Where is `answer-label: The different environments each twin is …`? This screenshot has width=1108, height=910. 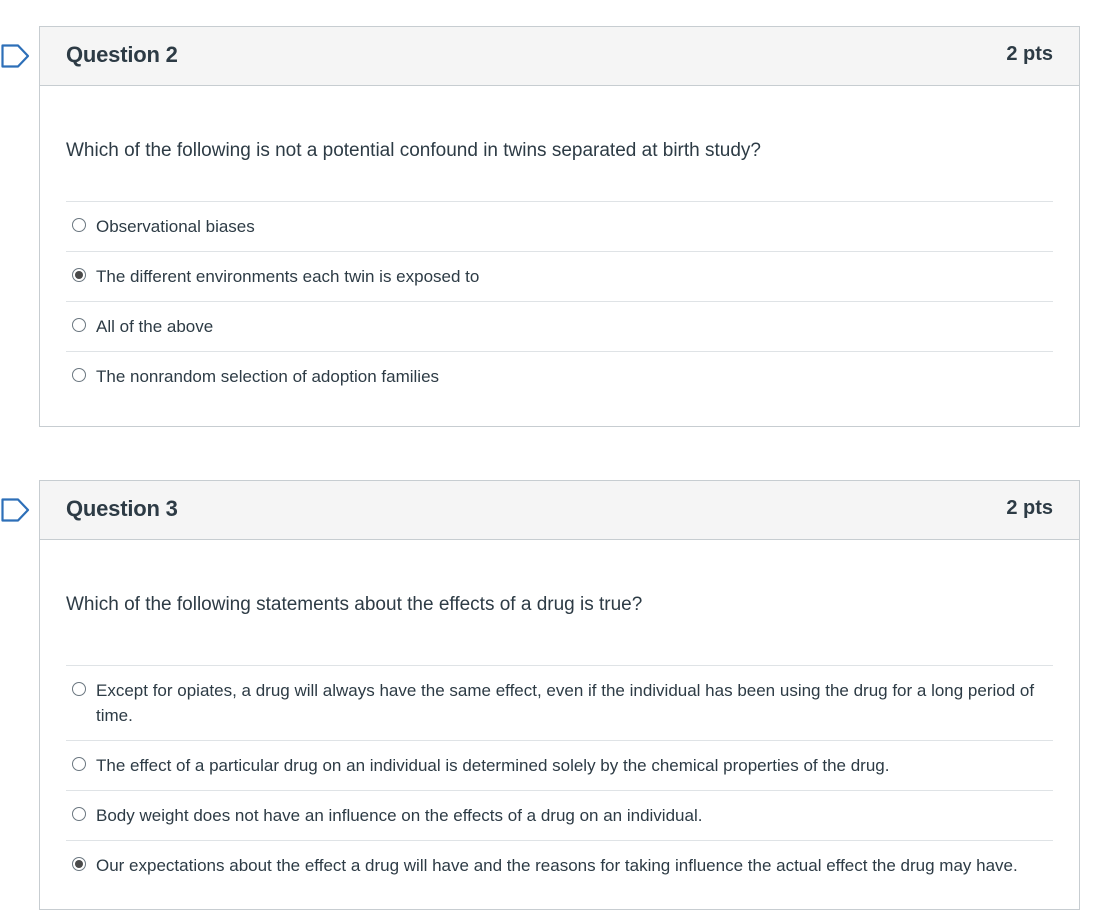 answer-label: The different environments each twin is … is located at coordinates (288, 276).